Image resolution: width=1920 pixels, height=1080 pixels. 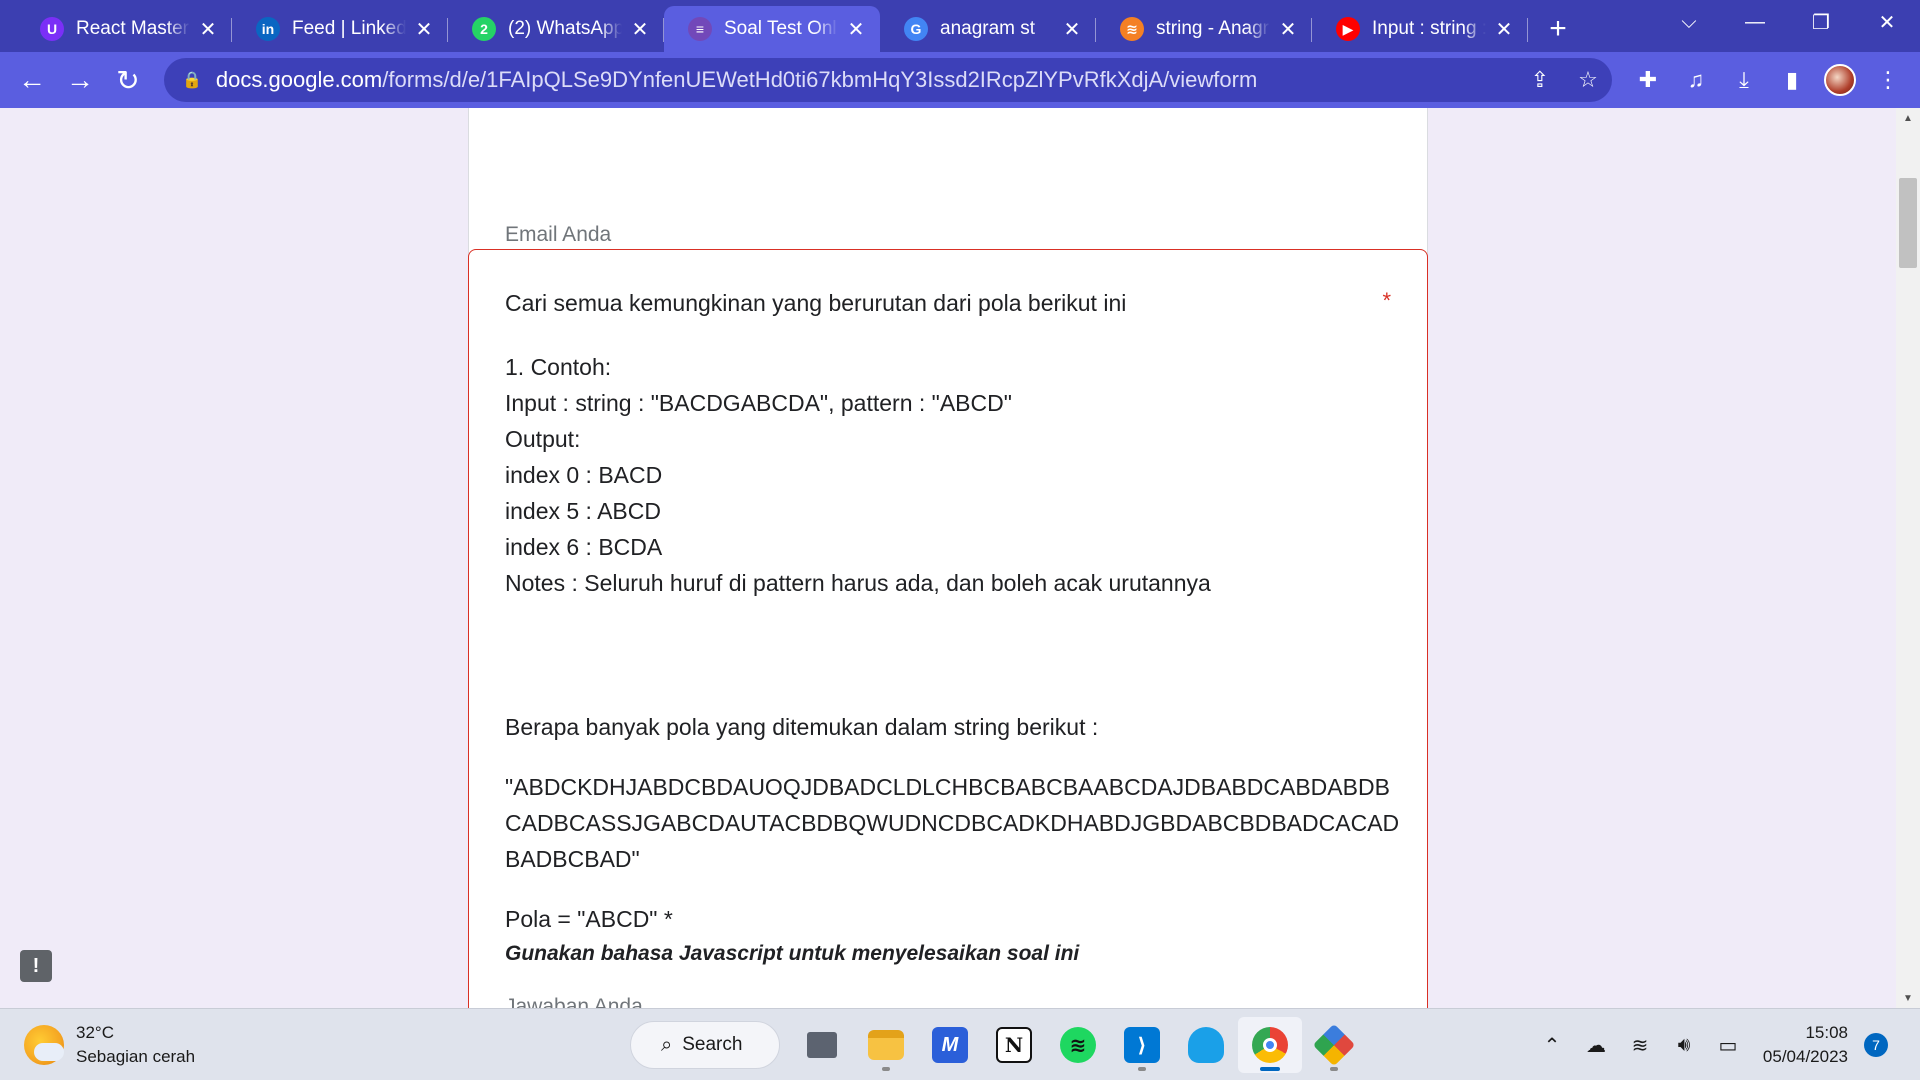 What do you see at coordinates (1527, 30) in the screenshot?
I see `tab-separator` at bounding box center [1527, 30].